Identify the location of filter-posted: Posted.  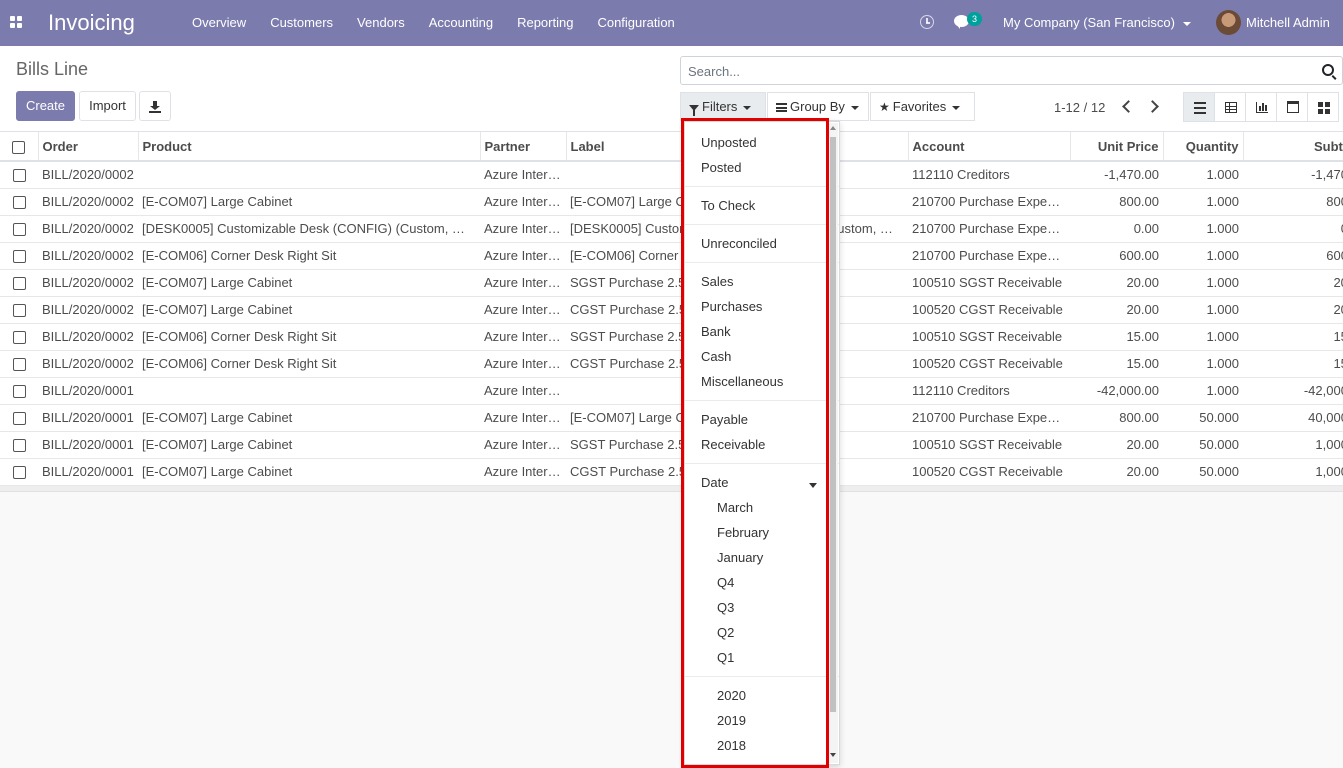
(721, 167).